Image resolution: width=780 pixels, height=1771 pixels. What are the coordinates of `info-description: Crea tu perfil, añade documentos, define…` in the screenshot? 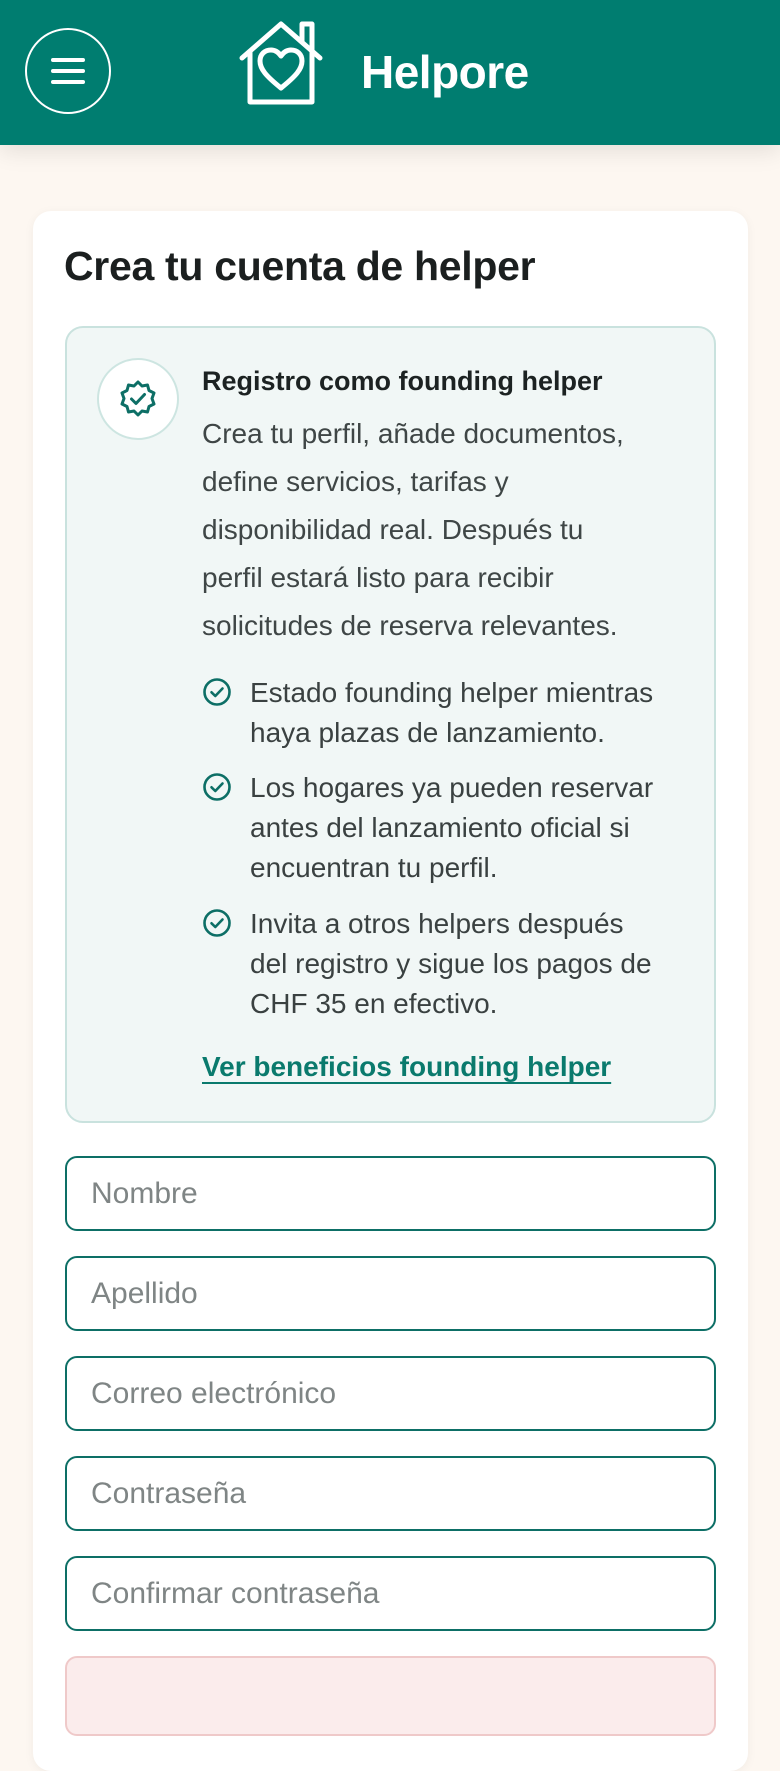 It's located at (442, 530).